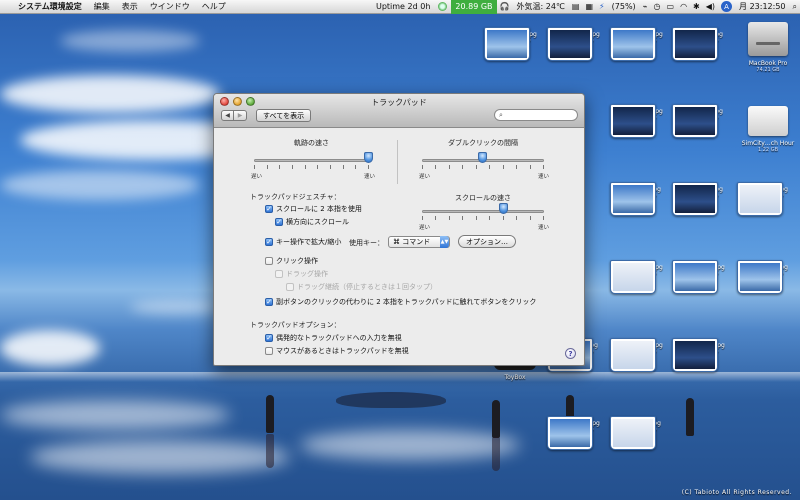  What do you see at coordinates (657, 6) in the screenshot?
I see `time-machine-icon: ◷` at bounding box center [657, 6].